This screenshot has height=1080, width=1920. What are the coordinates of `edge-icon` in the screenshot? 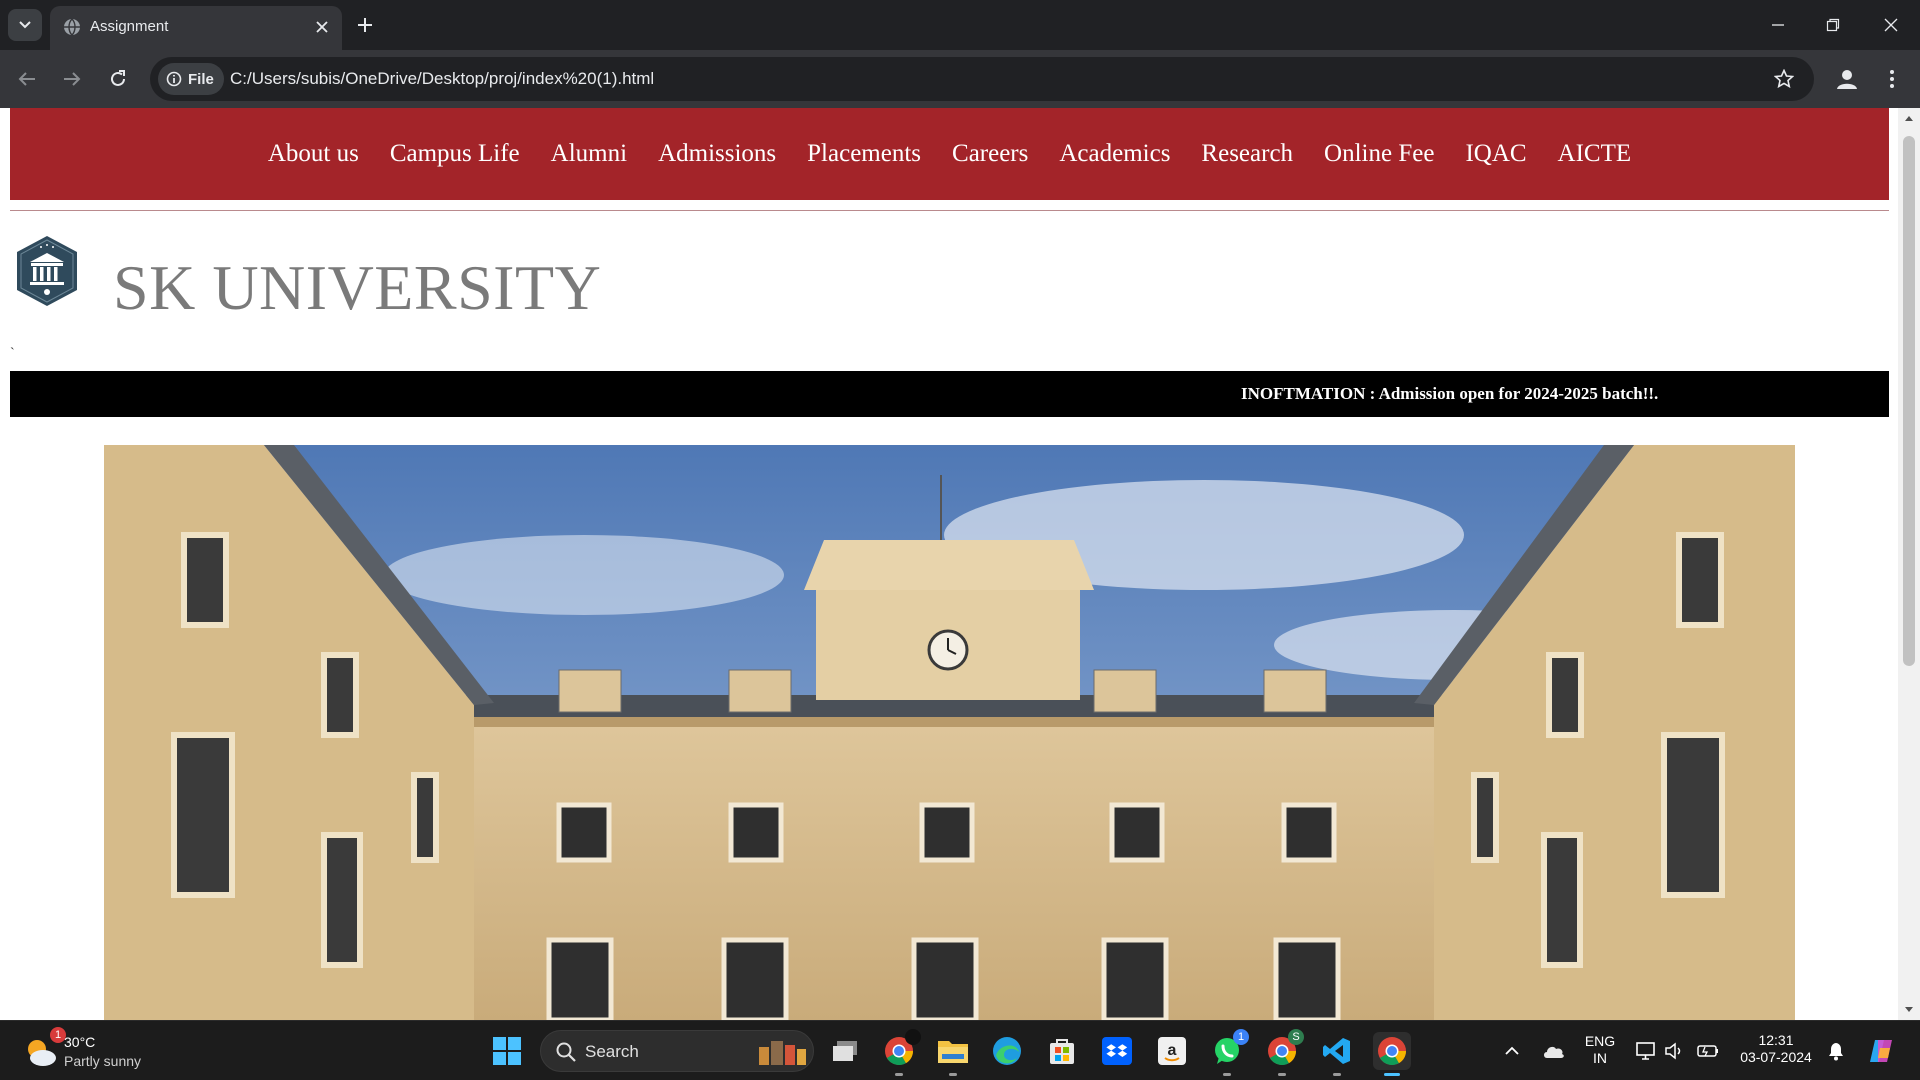 It's located at (1007, 1051).